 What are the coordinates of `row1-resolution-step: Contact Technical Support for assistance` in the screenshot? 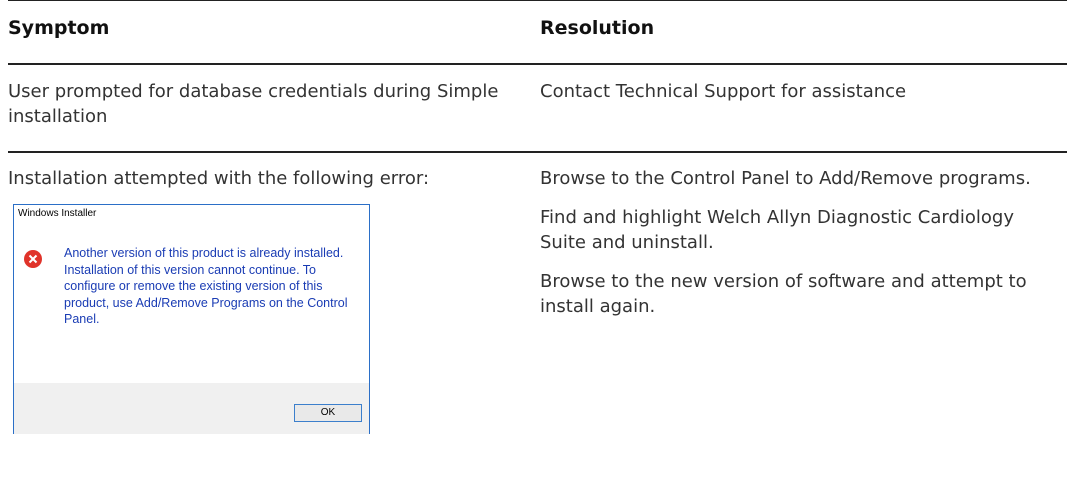 It's located at (723, 91).